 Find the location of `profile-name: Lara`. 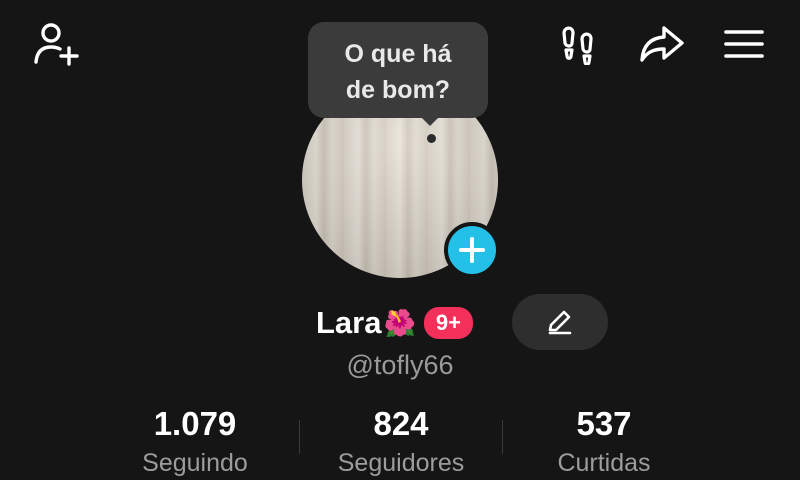

profile-name: Lara is located at coordinates (349, 322).